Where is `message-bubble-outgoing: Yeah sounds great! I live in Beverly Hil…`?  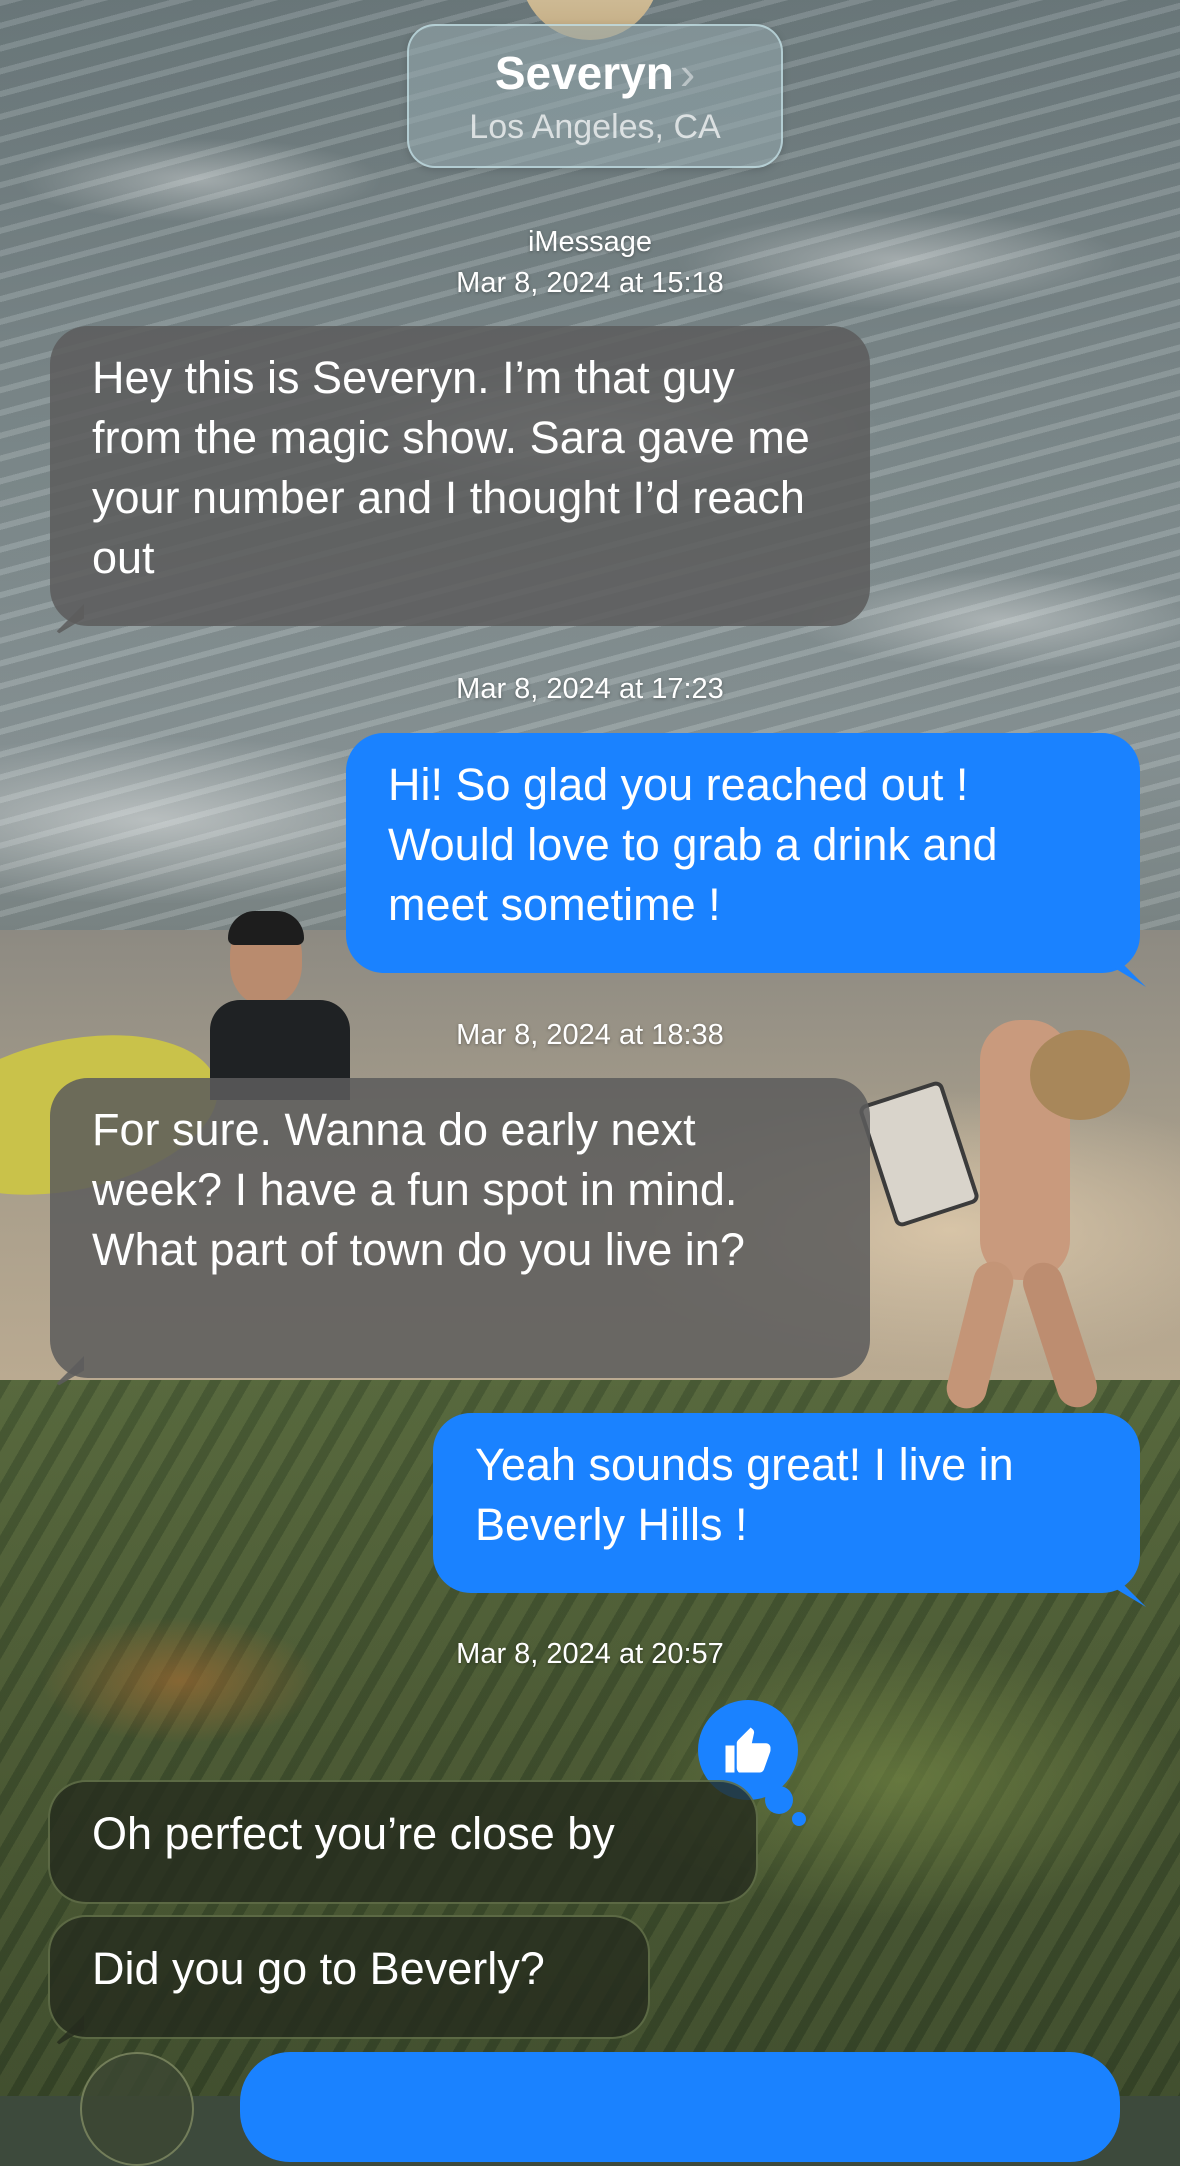
message-bubble-outgoing: Yeah sounds great! I live in Beverly Hil… is located at coordinates (789, 1510).